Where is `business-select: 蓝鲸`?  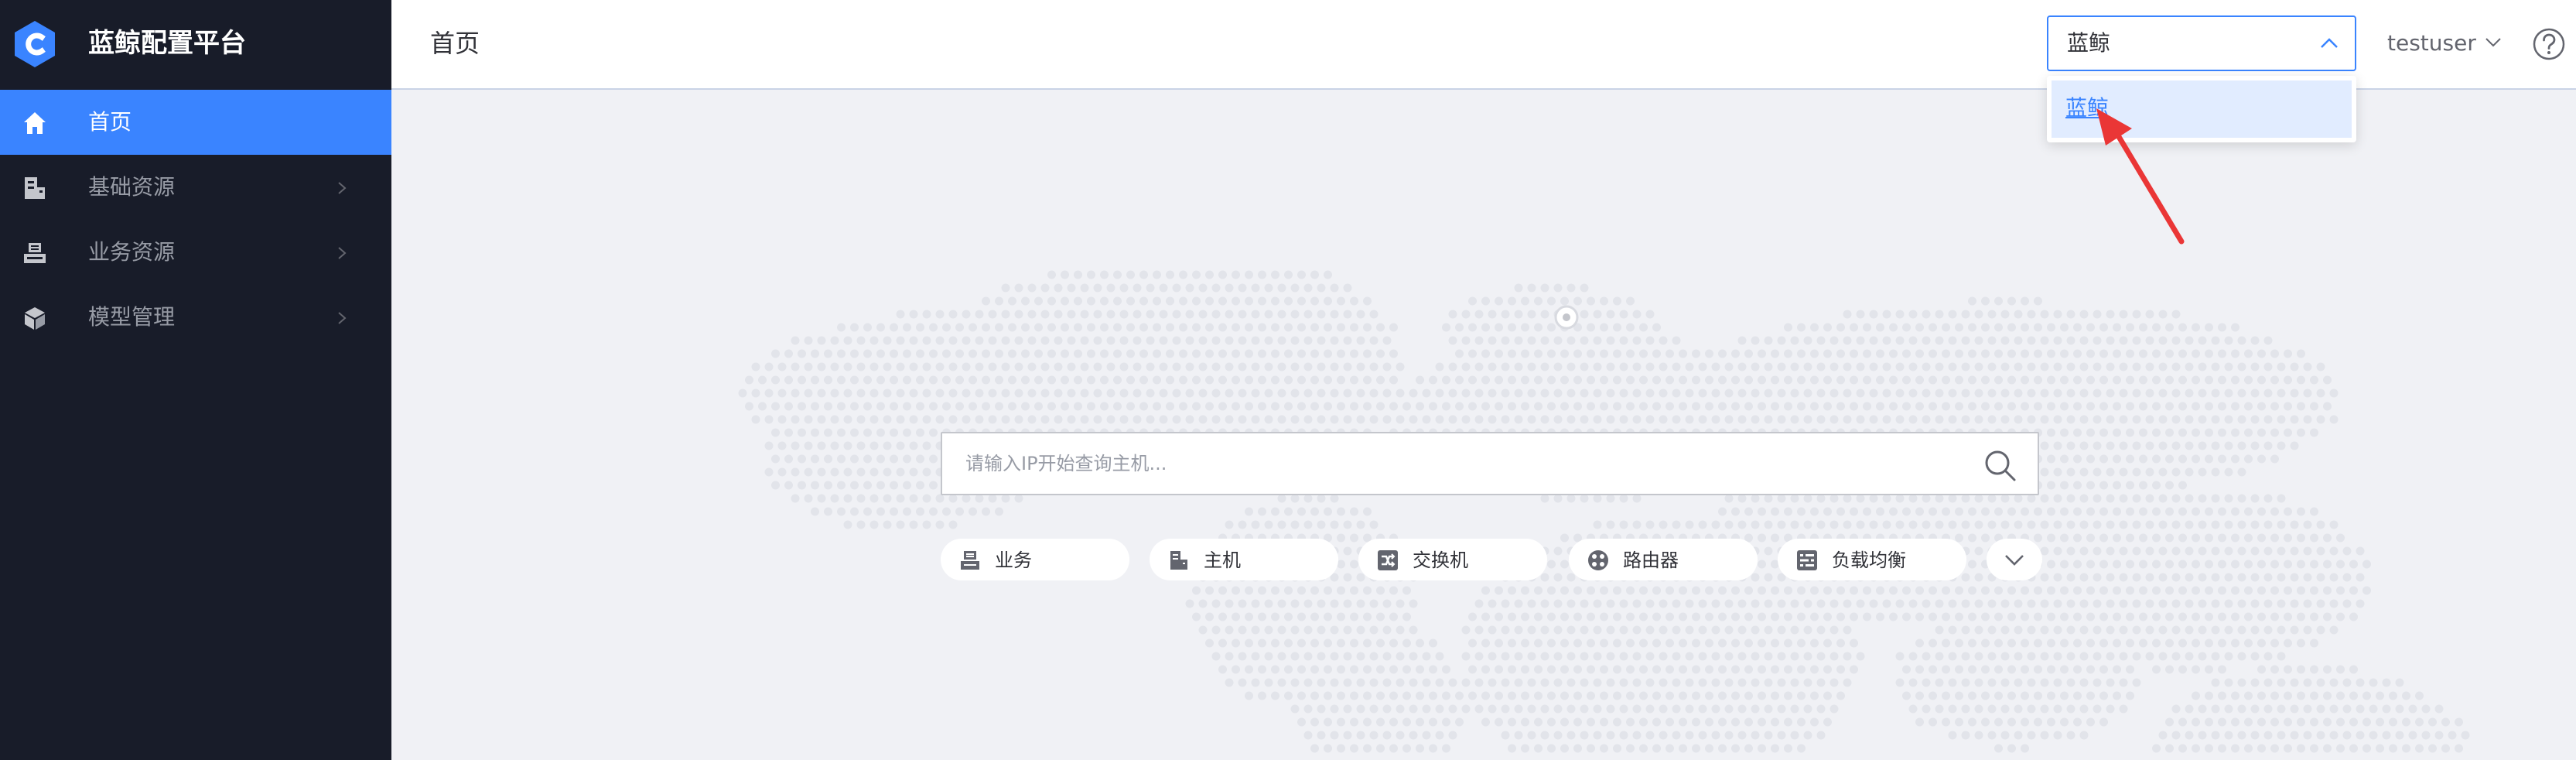 business-select: 蓝鲸 is located at coordinates (2201, 43).